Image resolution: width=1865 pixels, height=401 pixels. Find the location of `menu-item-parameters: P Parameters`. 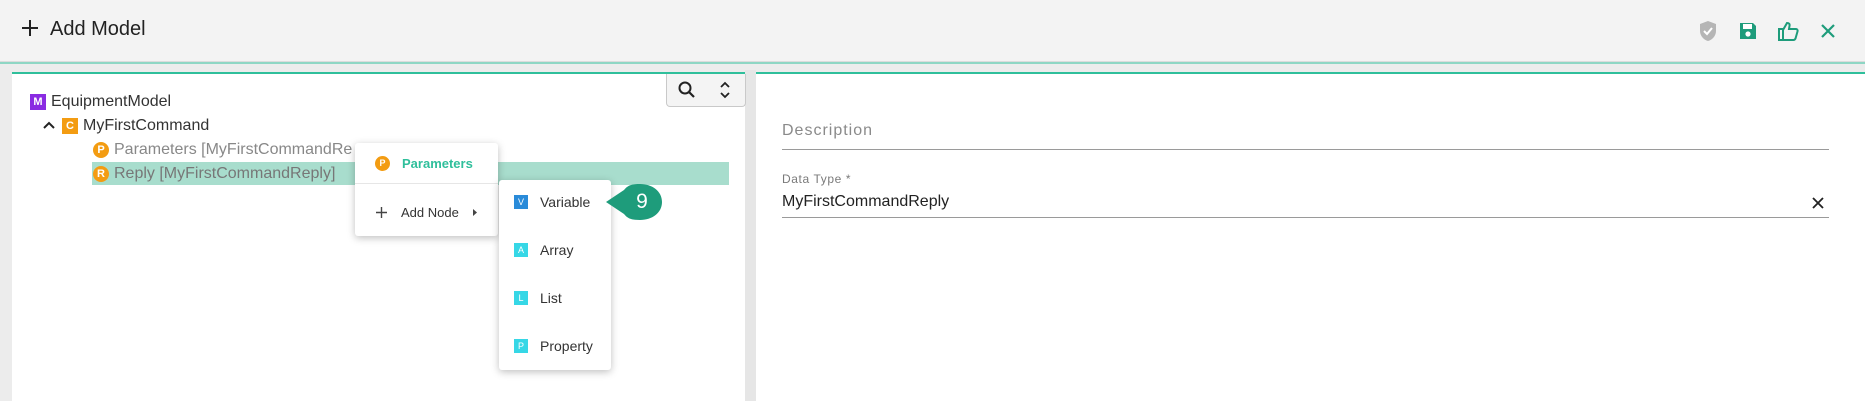

menu-item-parameters: P Parameters is located at coordinates (426, 163).